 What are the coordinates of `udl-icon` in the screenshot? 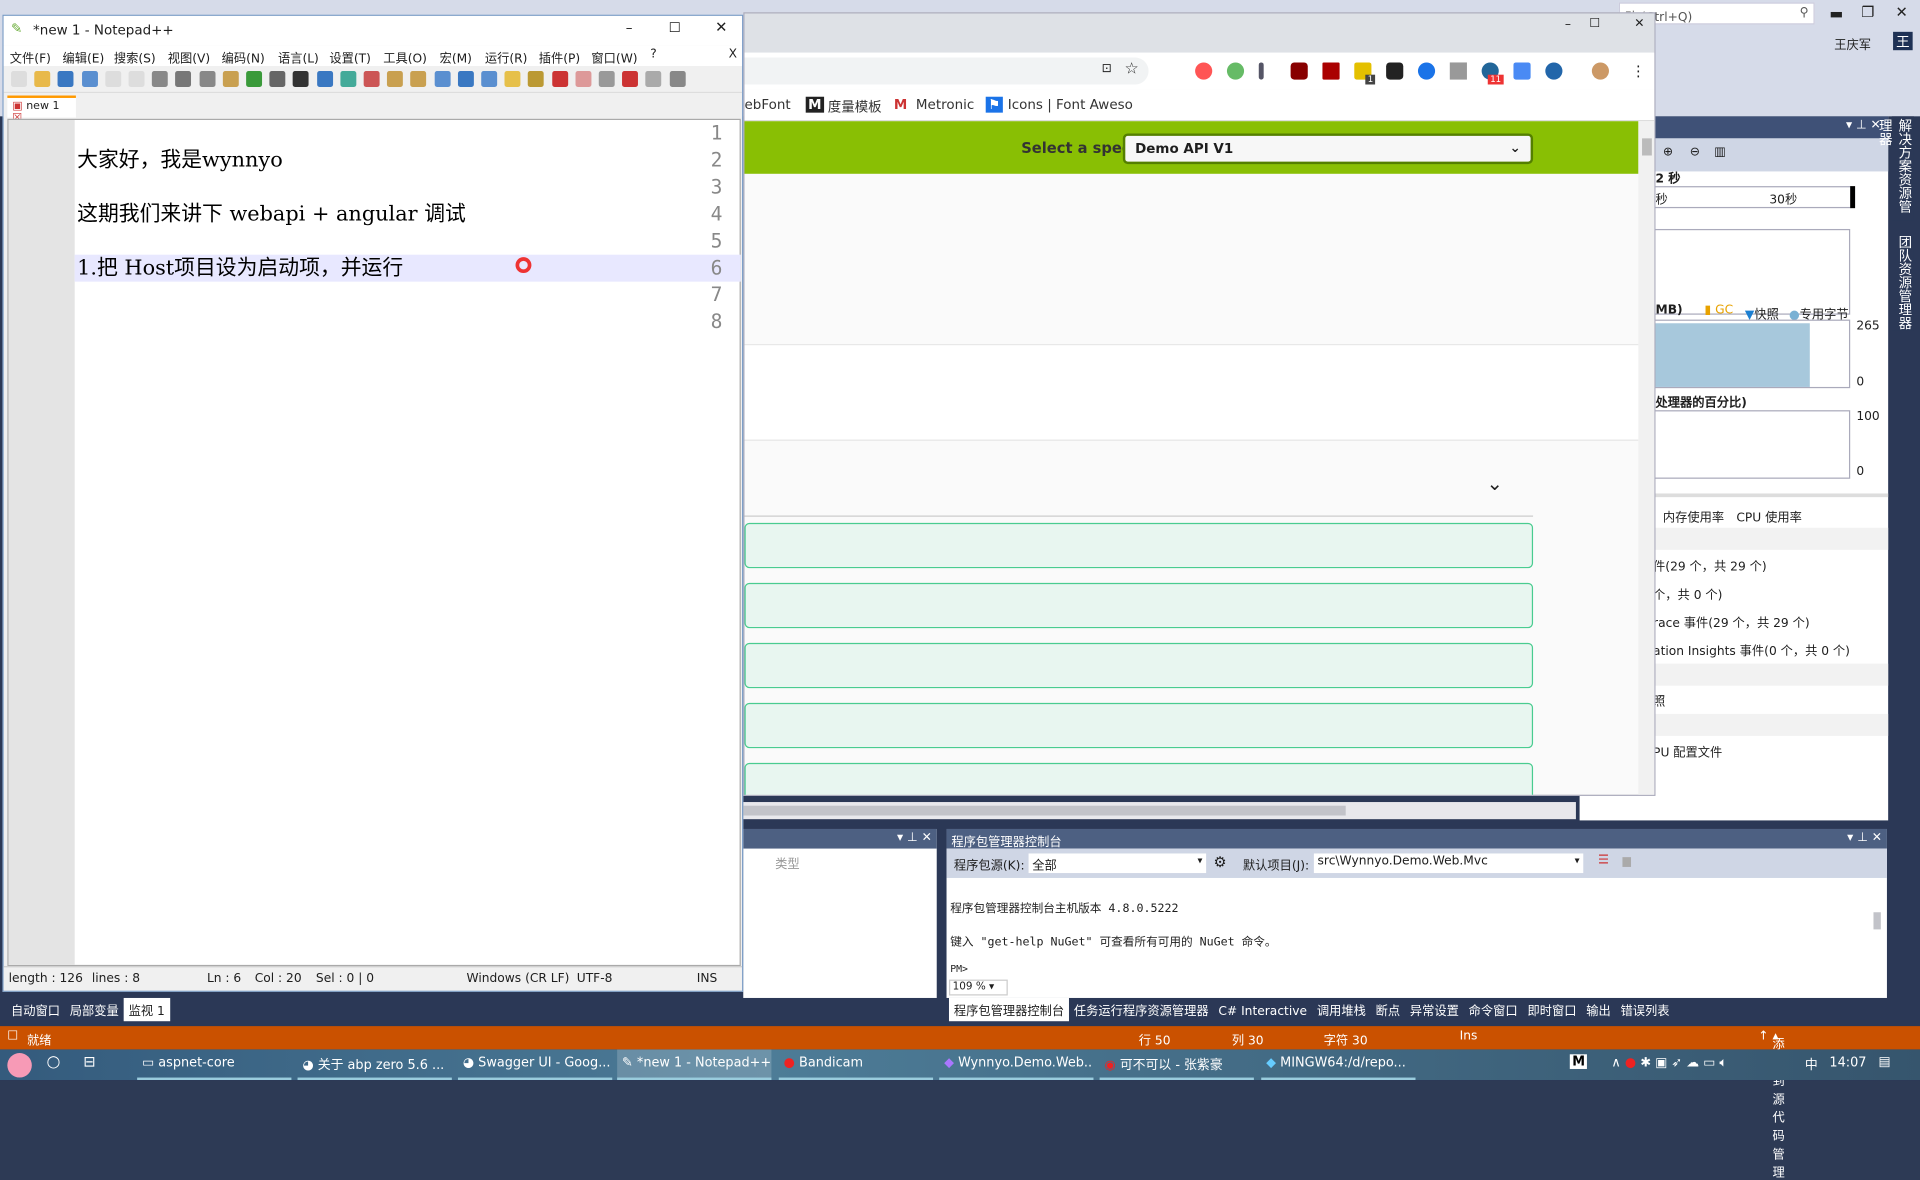 It's located at (512, 79).